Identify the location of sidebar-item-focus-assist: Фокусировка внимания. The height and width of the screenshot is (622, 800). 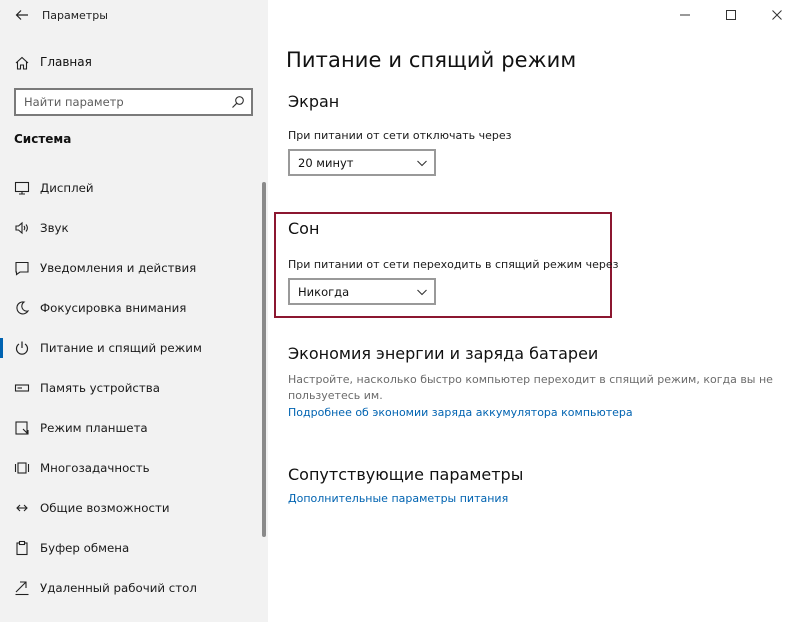
(131, 308).